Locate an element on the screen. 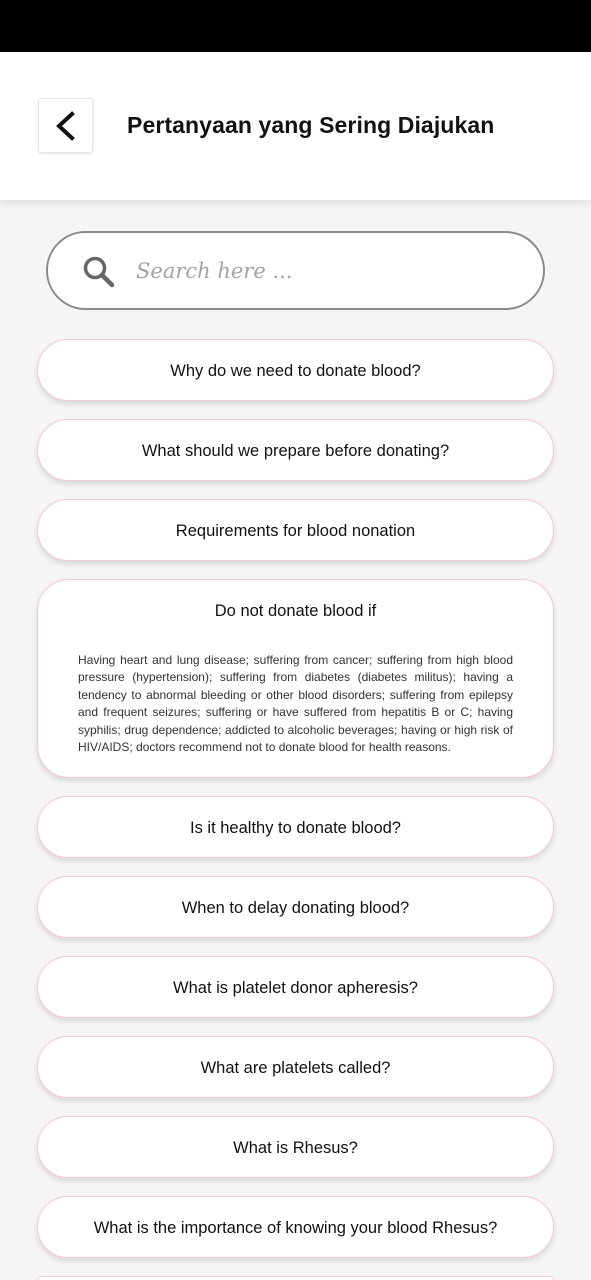 The height and width of the screenshot is (1280, 591). faq-item: Requirements for blood nonation is located at coordinates (295, 530).